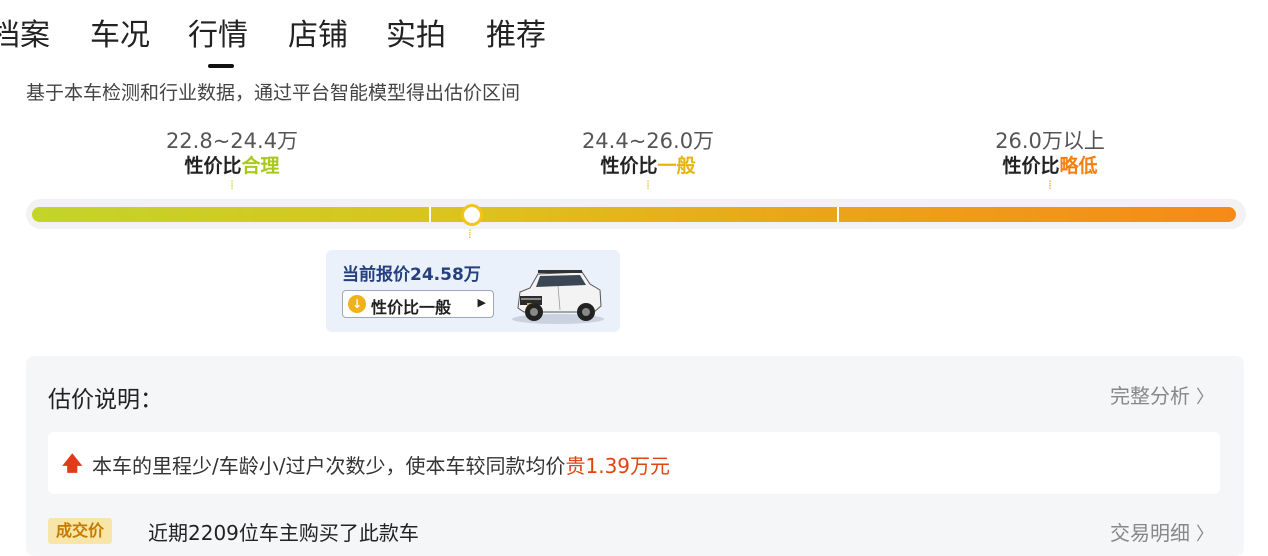 This screenshot has height=556, width=1268. I want to click on price-range-average: 24.4~26.0万 性价比一般 ⁞, so click(648, 160).